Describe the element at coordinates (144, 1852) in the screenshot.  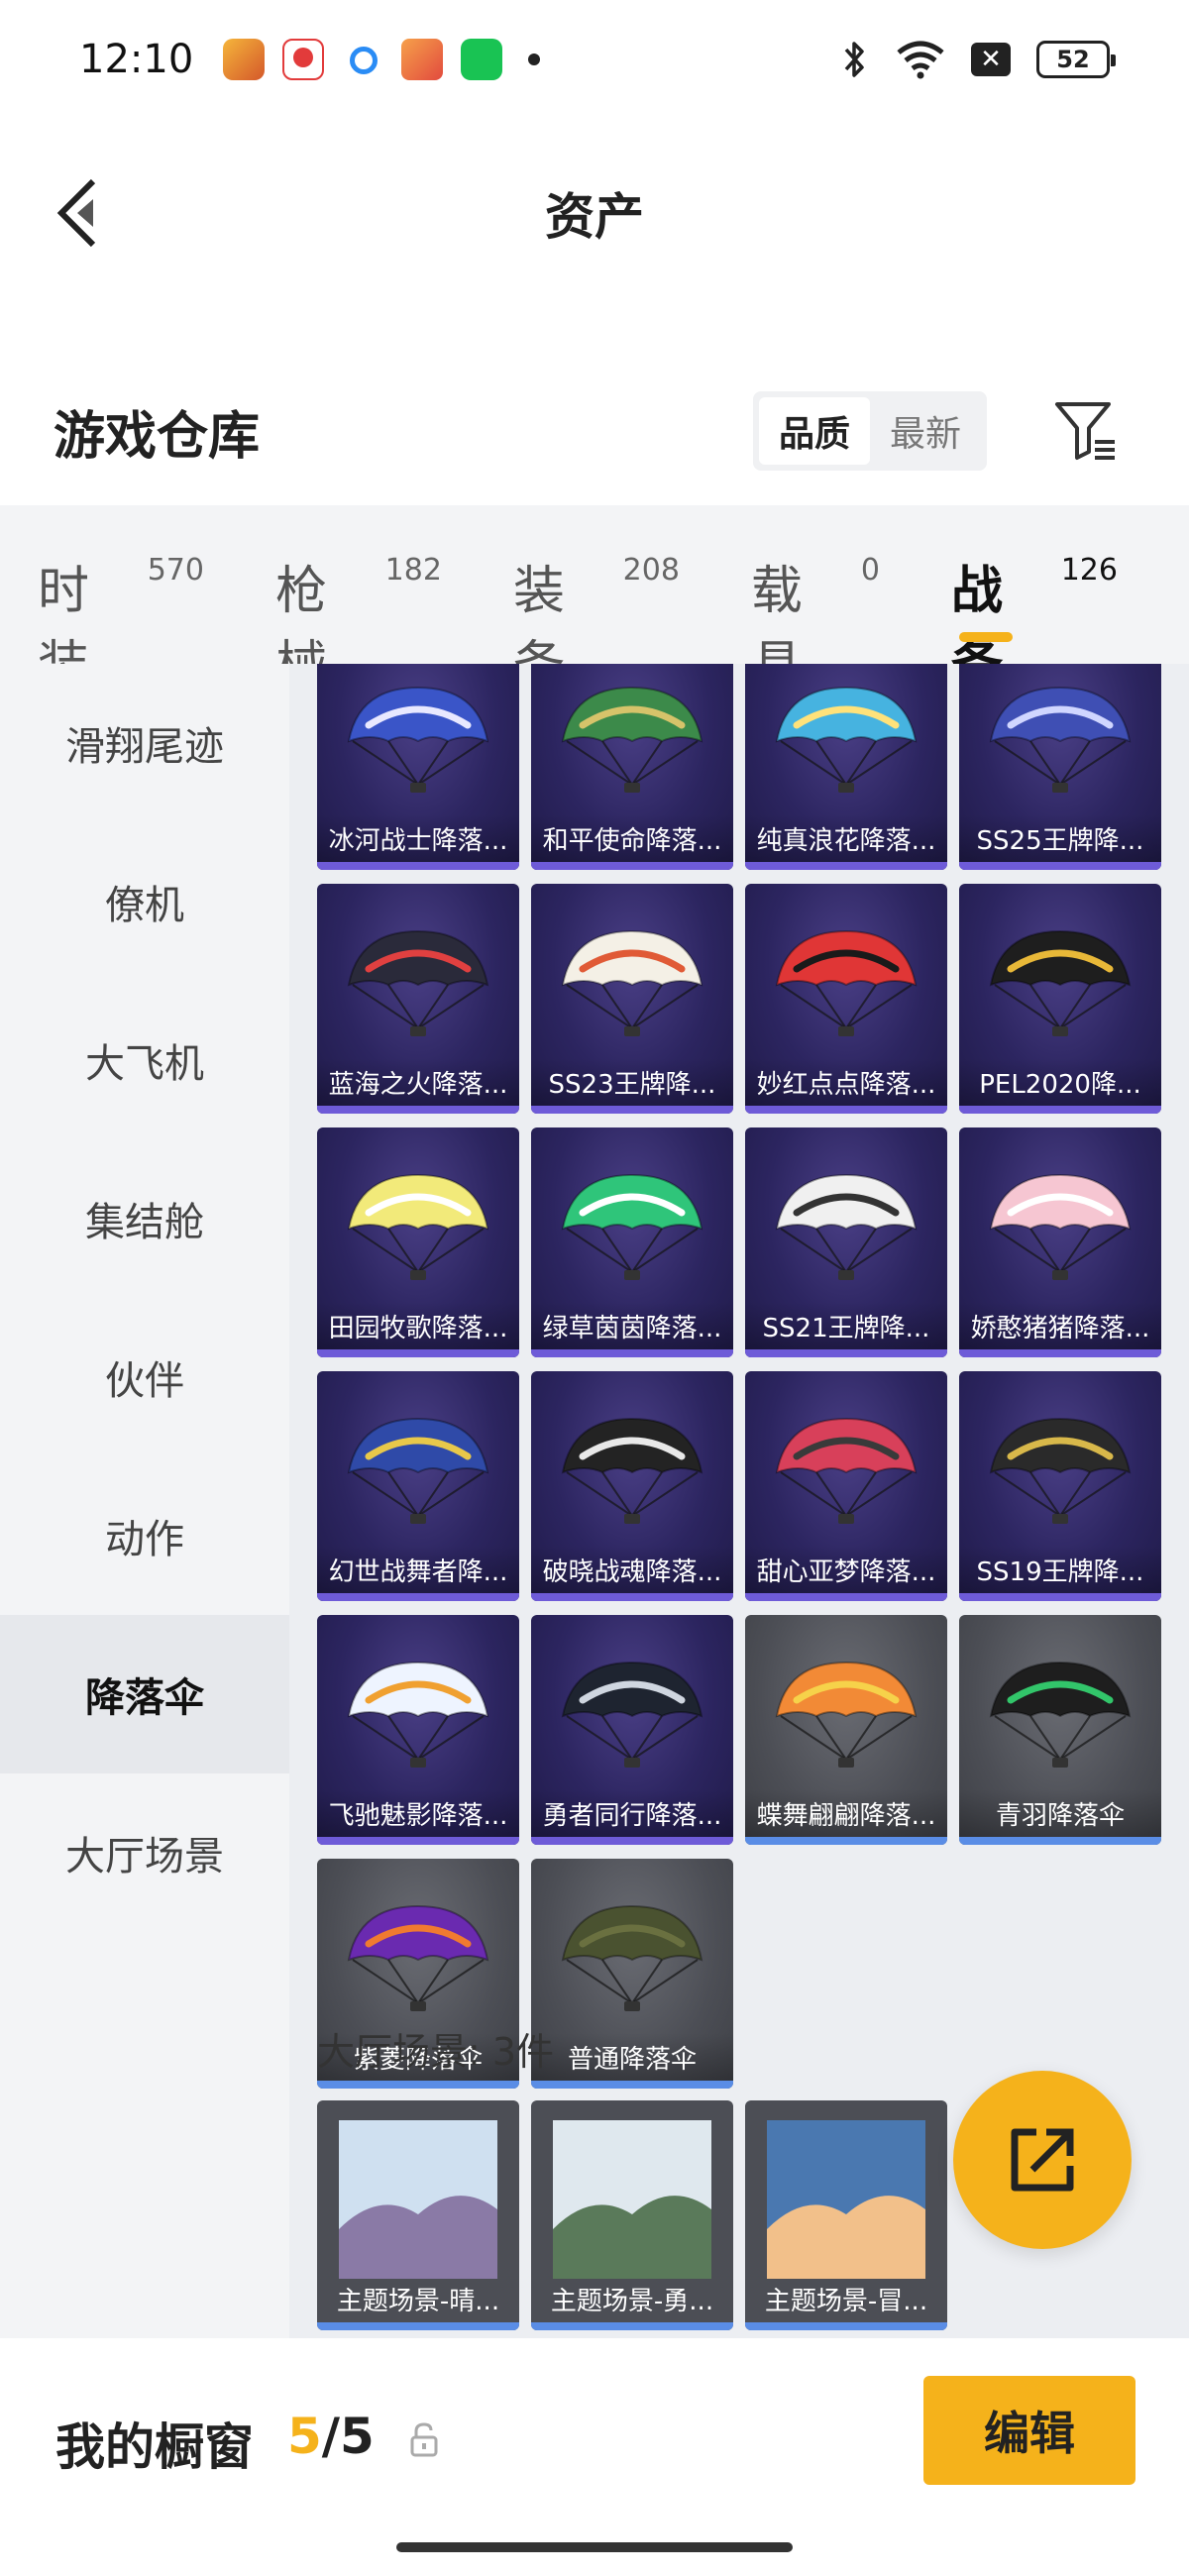
I see `sidebar-item-lobby-scene: 大厅场景` at that location.